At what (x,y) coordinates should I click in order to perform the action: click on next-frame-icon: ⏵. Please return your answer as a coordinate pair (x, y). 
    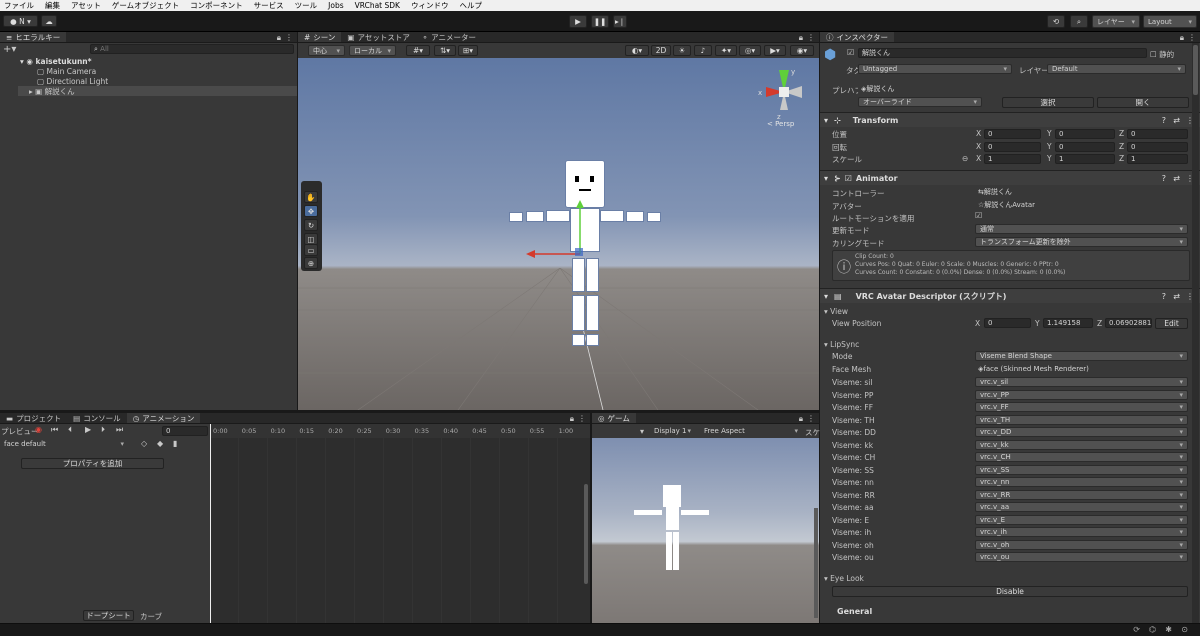
    Looking at the image, I should click on (103, 430).